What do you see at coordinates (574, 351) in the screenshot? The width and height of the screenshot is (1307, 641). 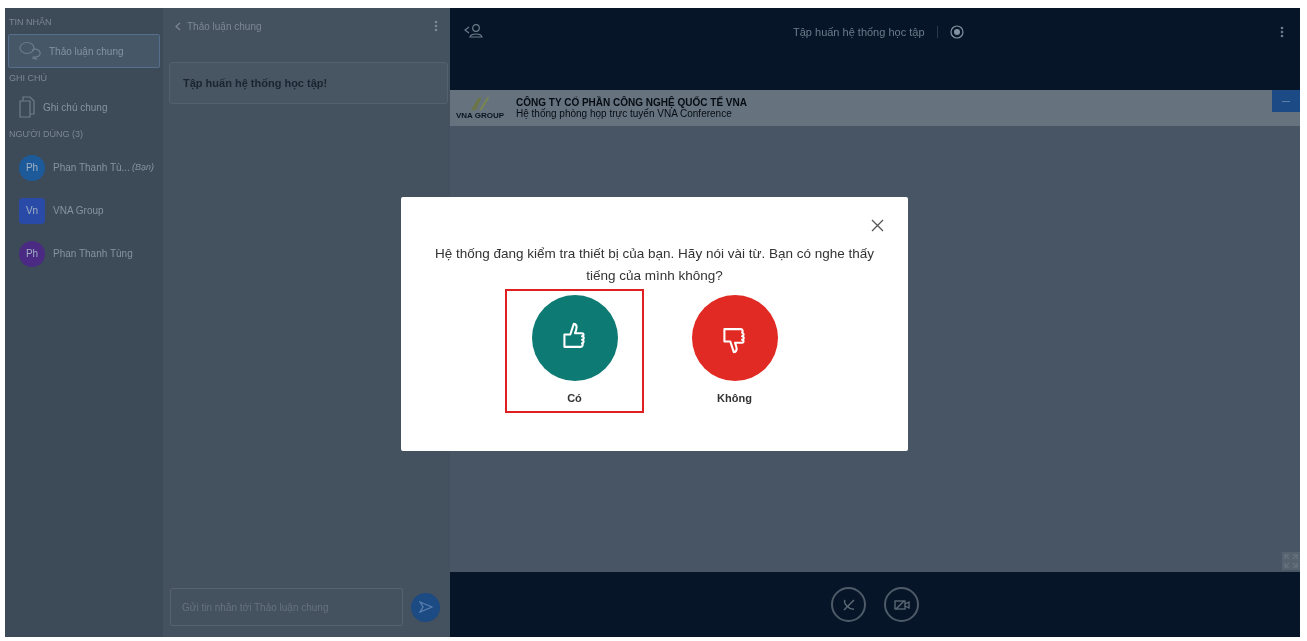 I see `yes-button: Có` at bounding box center [574, 351].